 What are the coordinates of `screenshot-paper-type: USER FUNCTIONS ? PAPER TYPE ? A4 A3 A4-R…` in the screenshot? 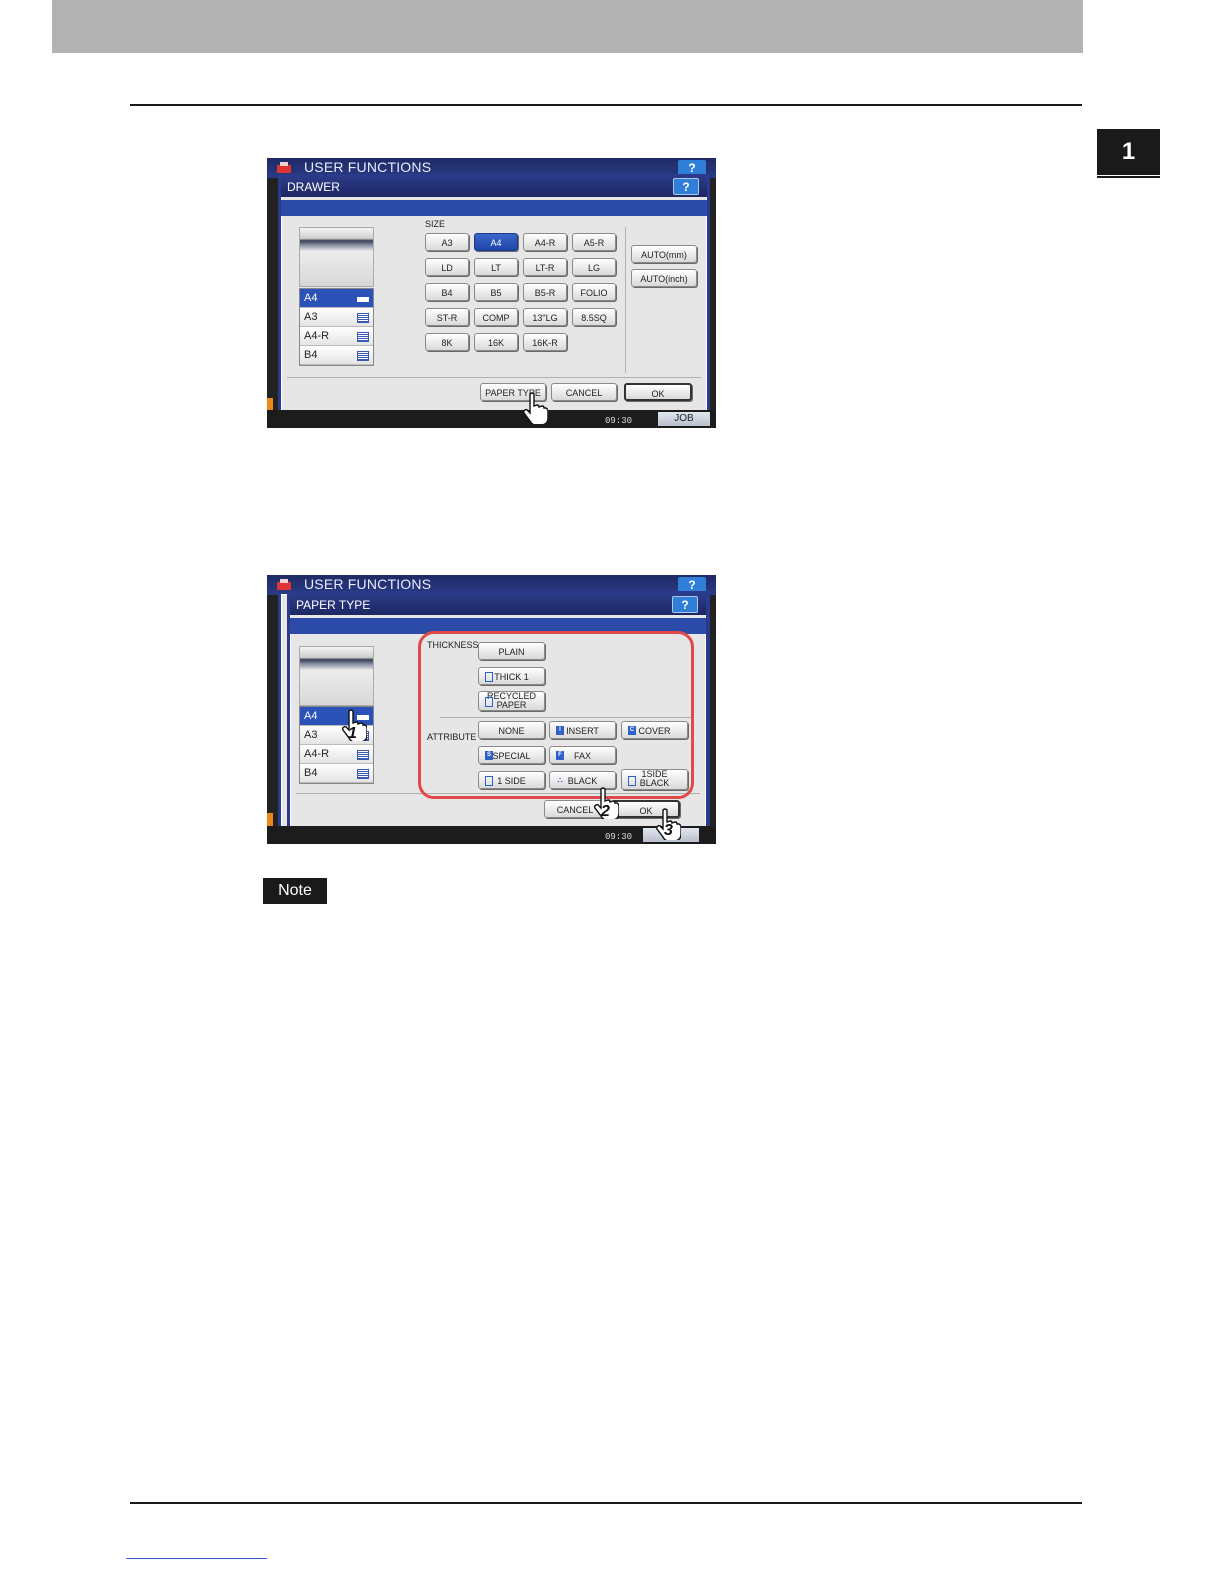 It's located at (491, 709).